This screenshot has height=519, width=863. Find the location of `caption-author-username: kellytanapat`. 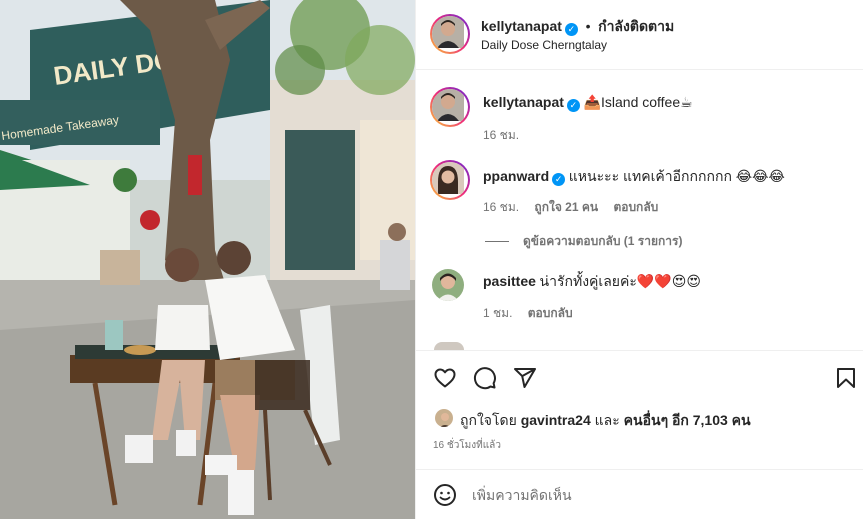

caption-author-username: kellytanapat is located at coordinates (523, 102).